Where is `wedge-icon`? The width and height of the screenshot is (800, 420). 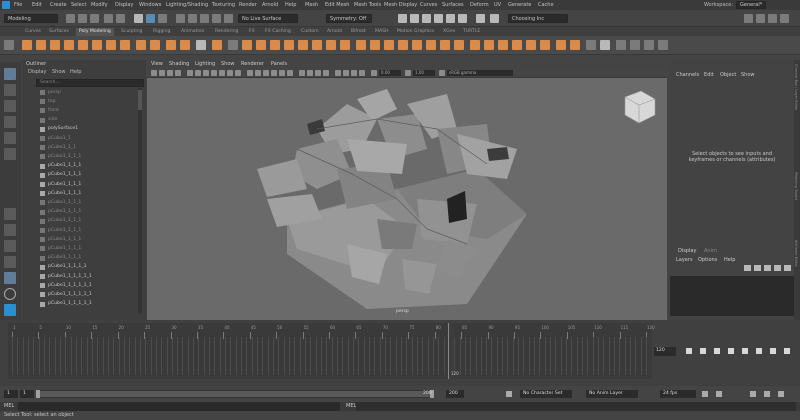
wedge-icon is located at coordinates (445, 45).